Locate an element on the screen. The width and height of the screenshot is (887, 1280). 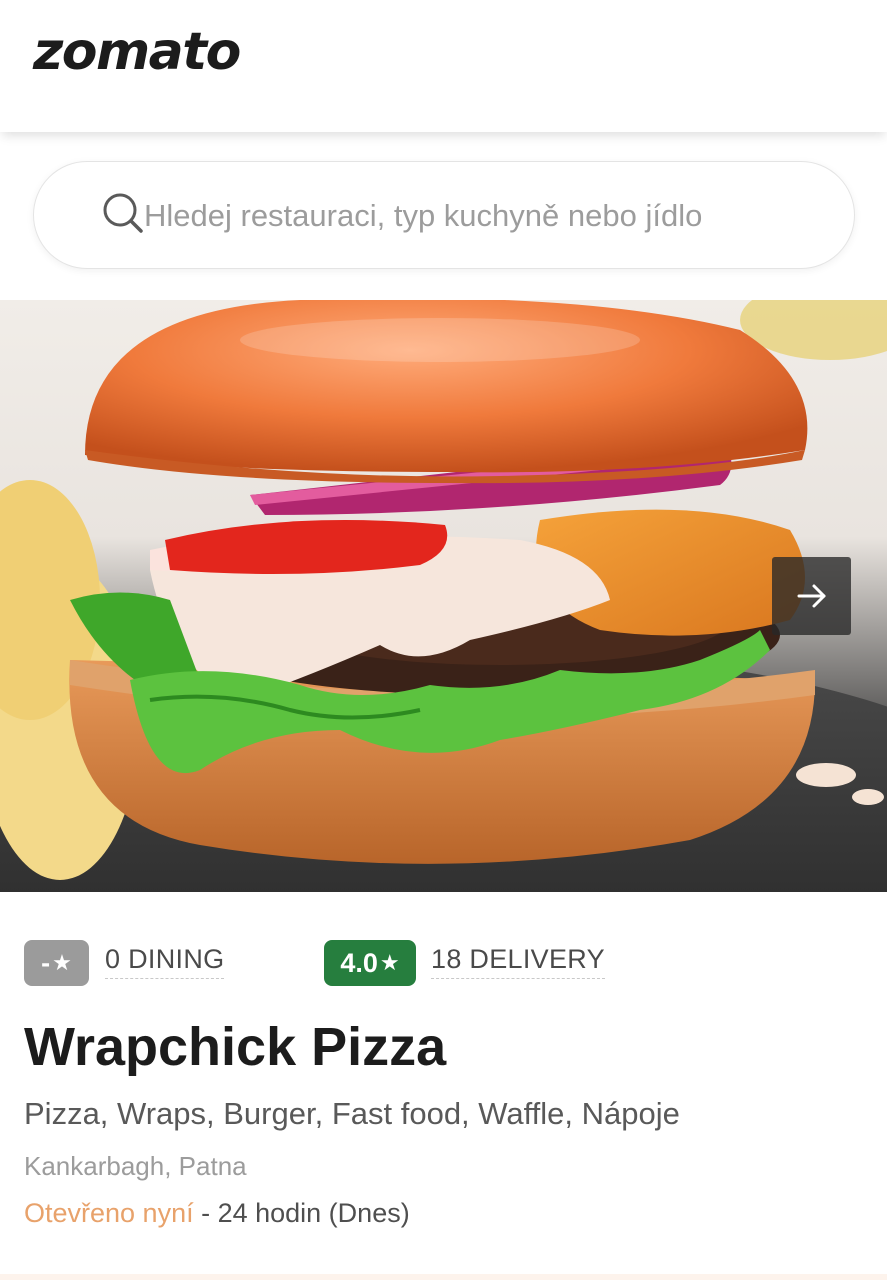
ratings-row: - ★ 0 DINING 4.0 ★ 18 DELIVERY is located at coordinates (444, 964).